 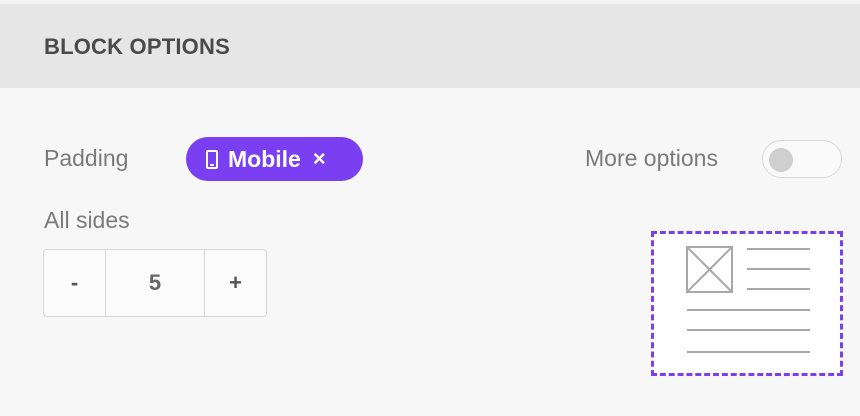 I want to click on layout-wireframe-icon, so click(x=748, y=299).